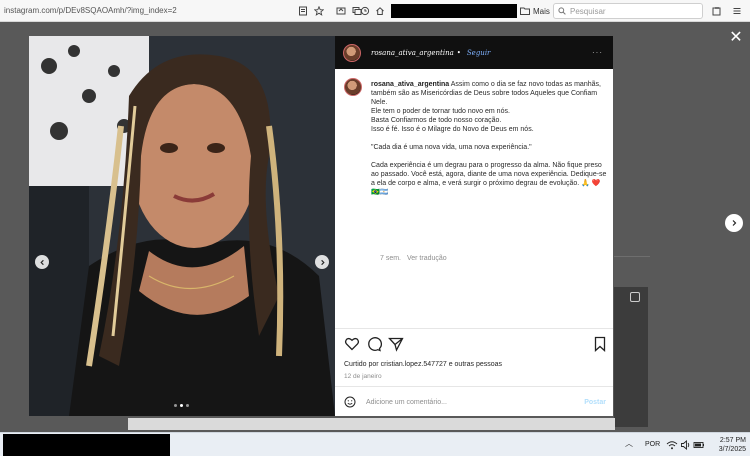  What do you see at coordinates (600, 344) in the screenshot?
I see `save-bookmark-icon` at bounding box center [600, 344].